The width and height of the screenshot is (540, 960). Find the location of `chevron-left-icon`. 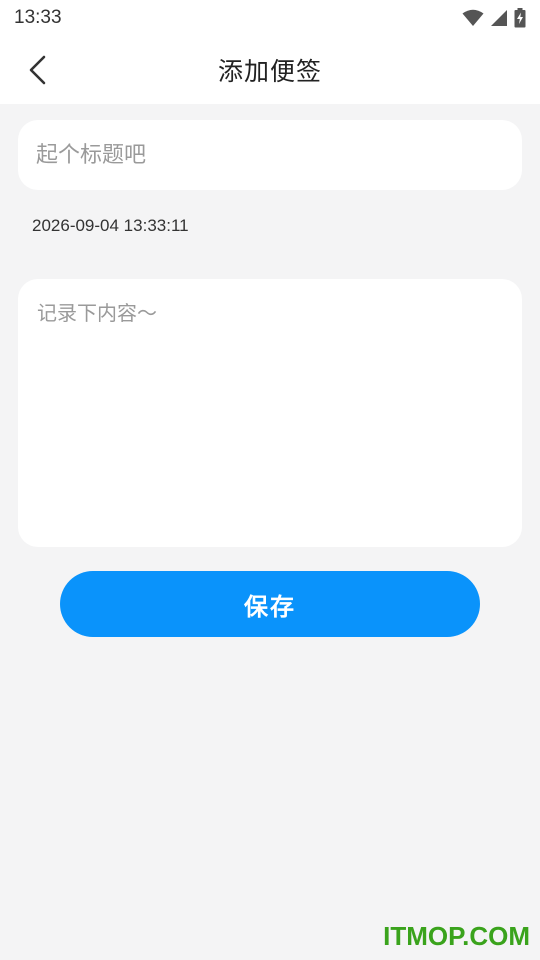

chevron-left-icon is located at coordinates (37, 70).